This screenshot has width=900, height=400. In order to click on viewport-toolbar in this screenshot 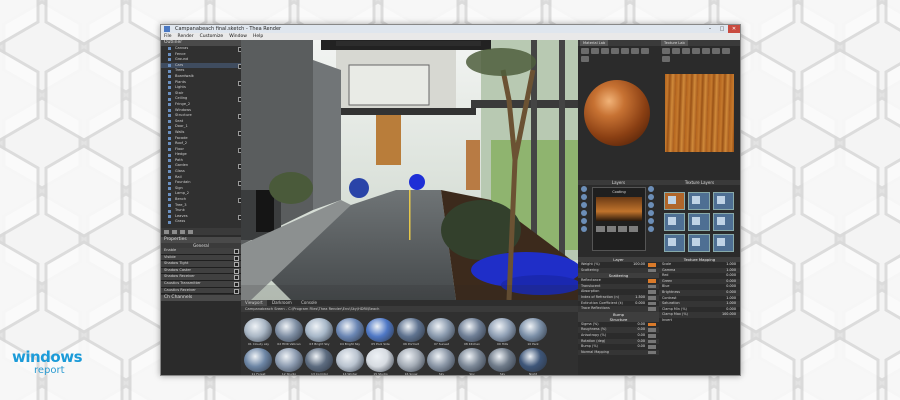, I will do `click(408, 43)`.